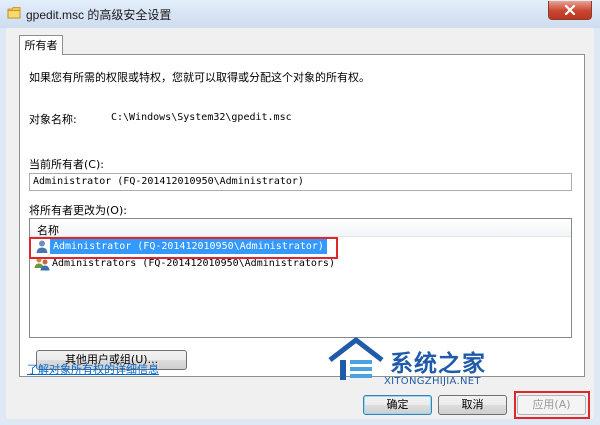  I want to click on highlight-box-selected-owner, so click(183, 248).